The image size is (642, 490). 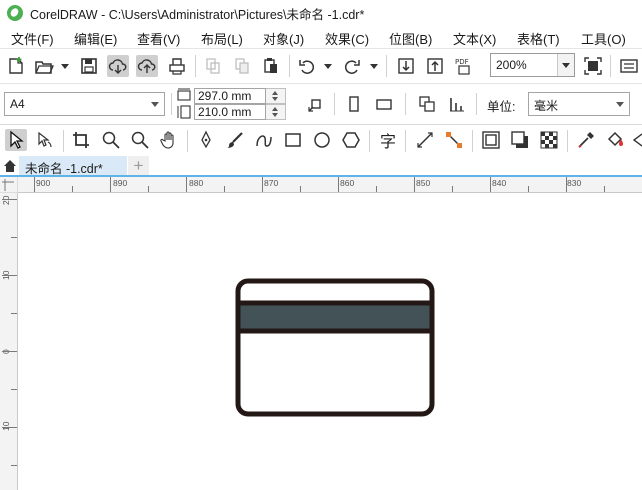 I want to click on ruler-corner, so click(x=9, y=185).